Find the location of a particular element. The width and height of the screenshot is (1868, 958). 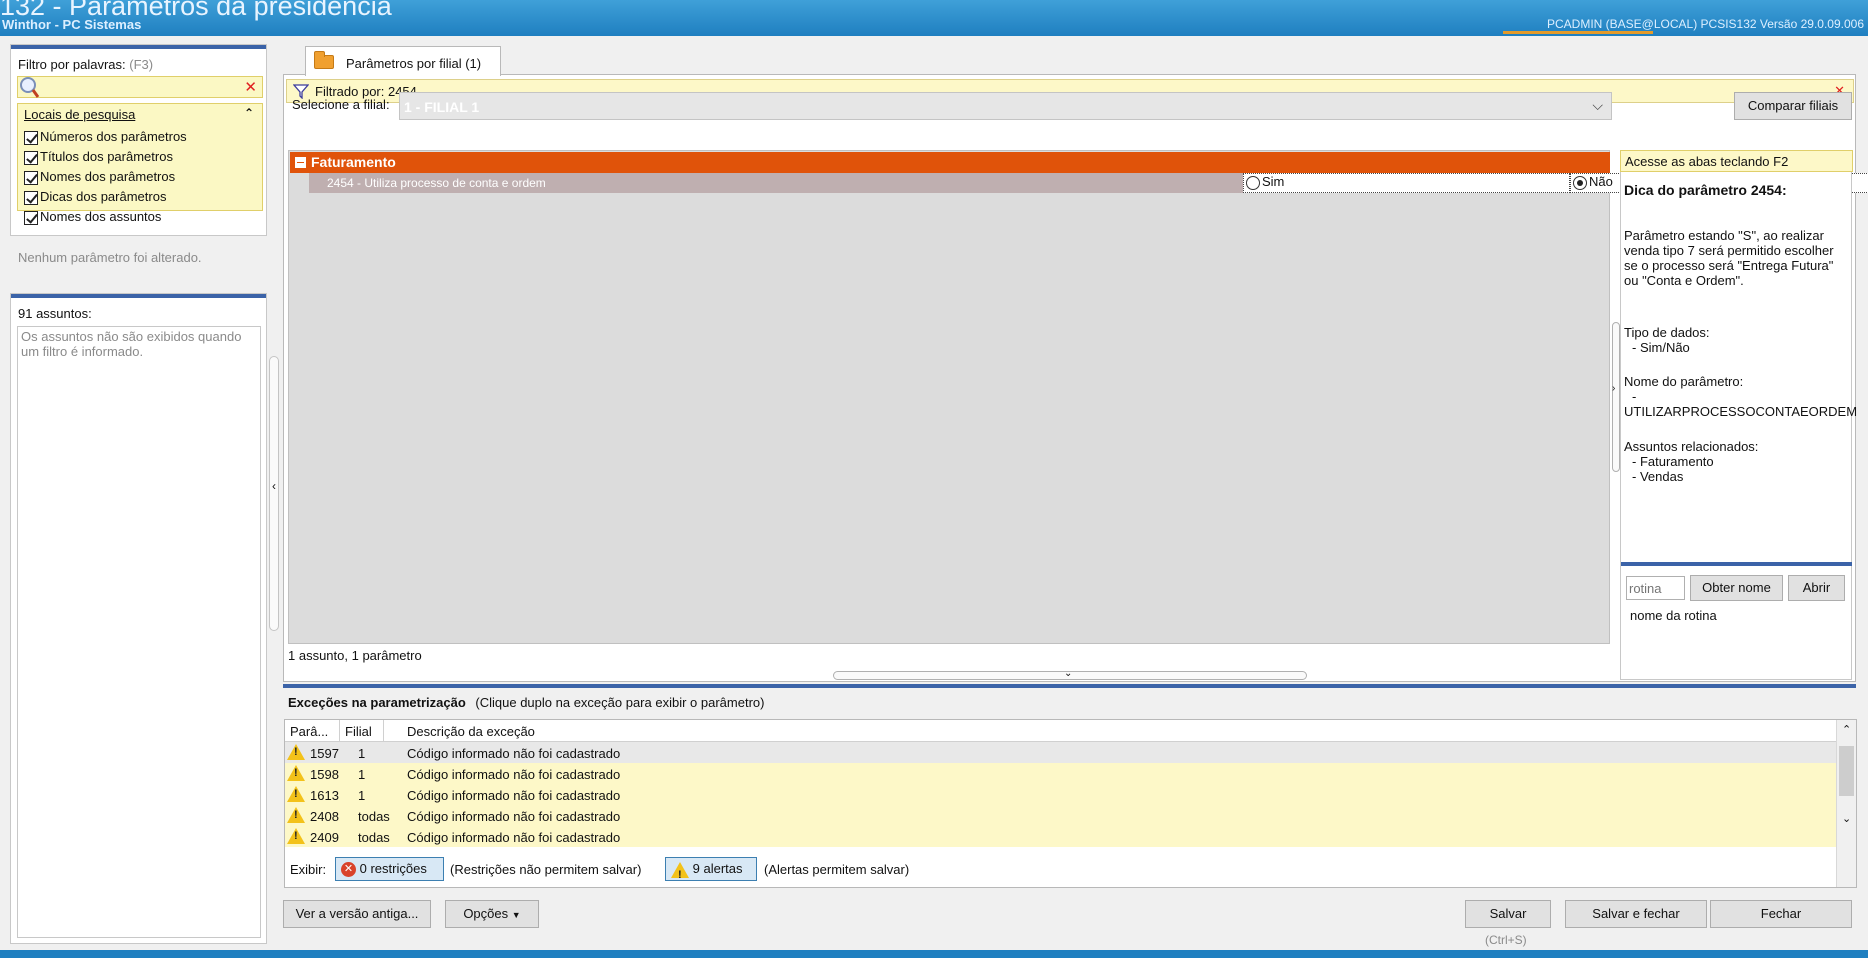

locations-title: Locais de pesquisa is located at coordinates (80, 114).